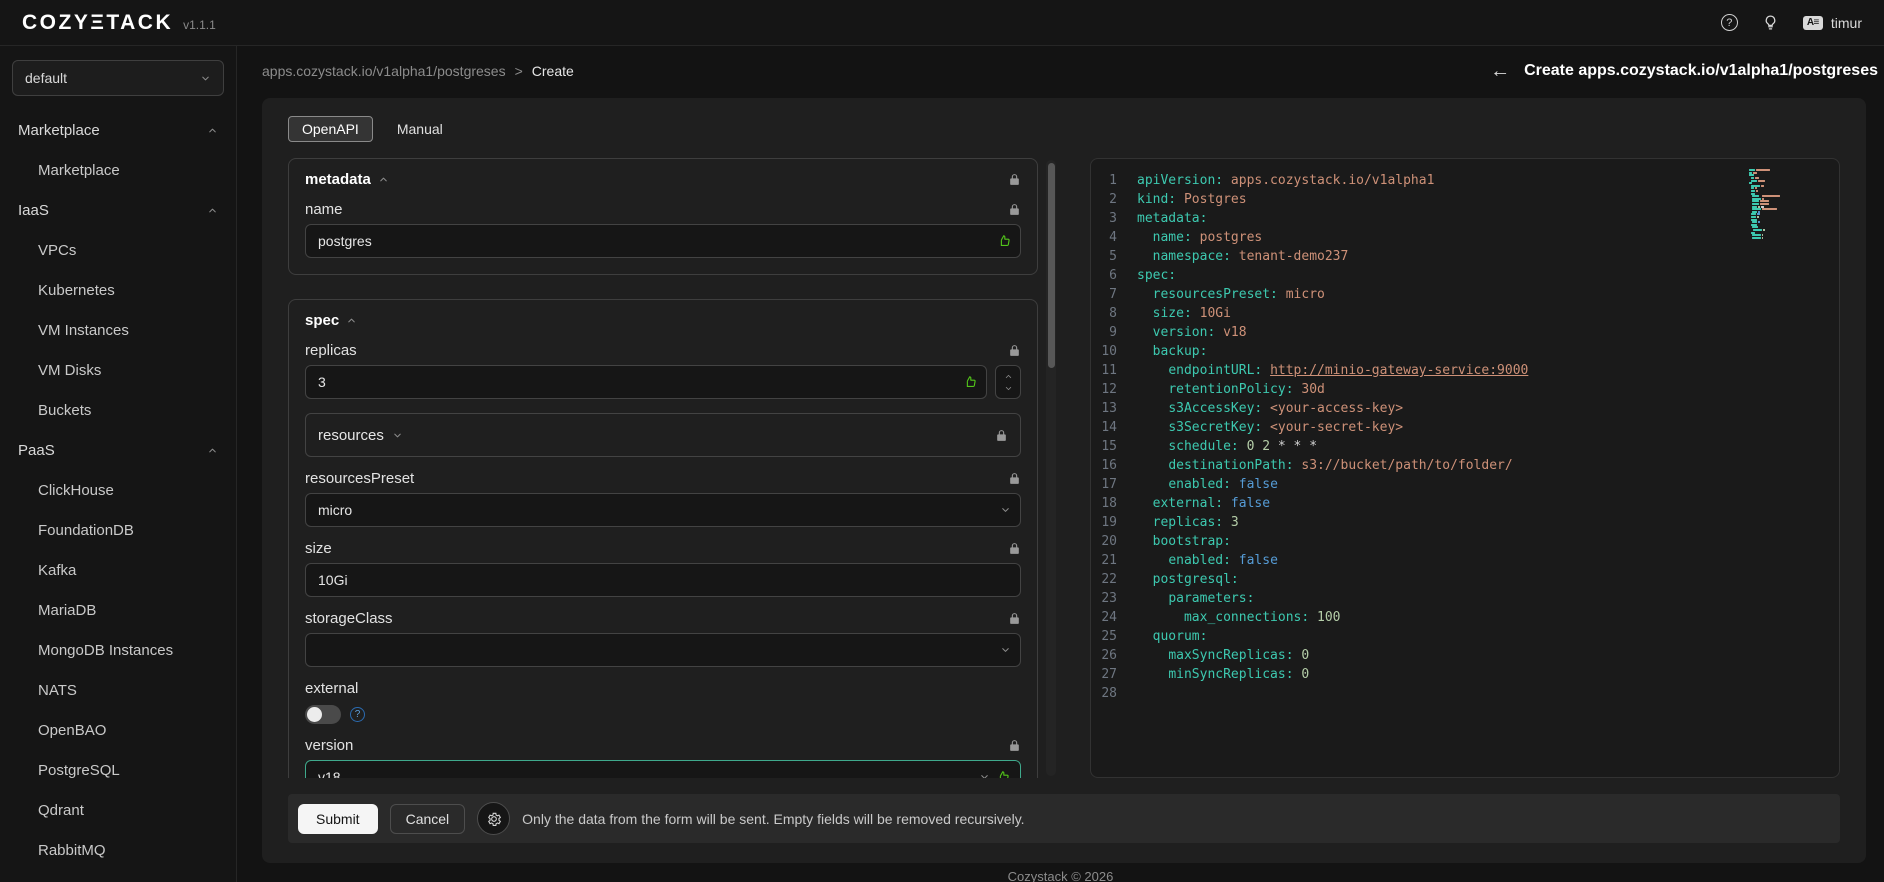 The height and width of the screenshot is (882, 1884). Describe the element at coordinates (1064, 129) in the screenshot. I see `mode-tabs: OpenAPI Manual` at that location.